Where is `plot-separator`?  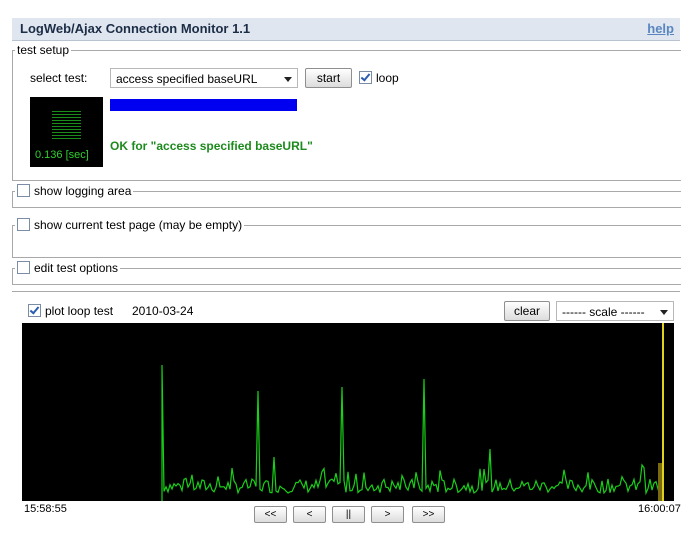 plot-separator is located at coordinates (346, 291).